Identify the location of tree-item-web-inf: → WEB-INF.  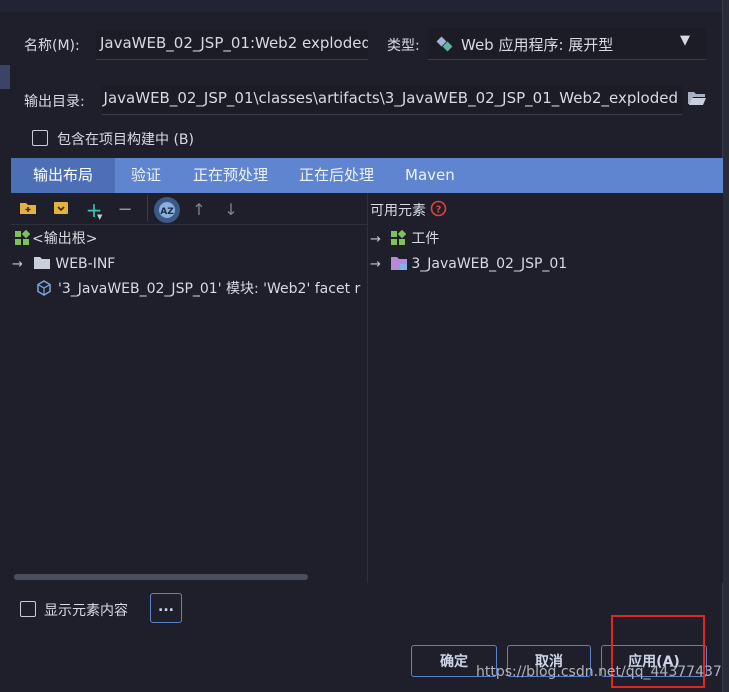
(63, 264).